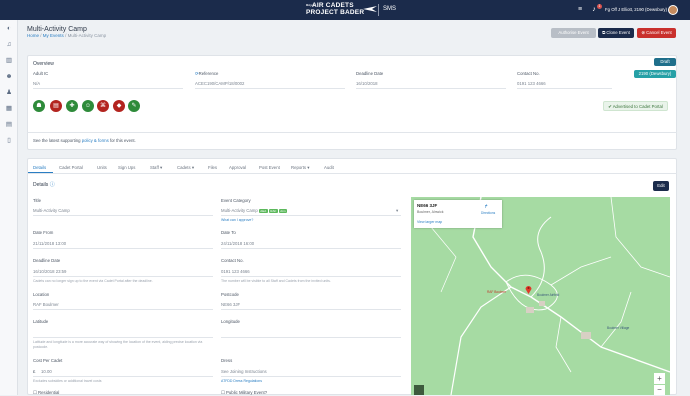 The height and width of the screenshot is (396, 690). I want to click on contact-no-value: 0191 123 4666, so click(235, 271).